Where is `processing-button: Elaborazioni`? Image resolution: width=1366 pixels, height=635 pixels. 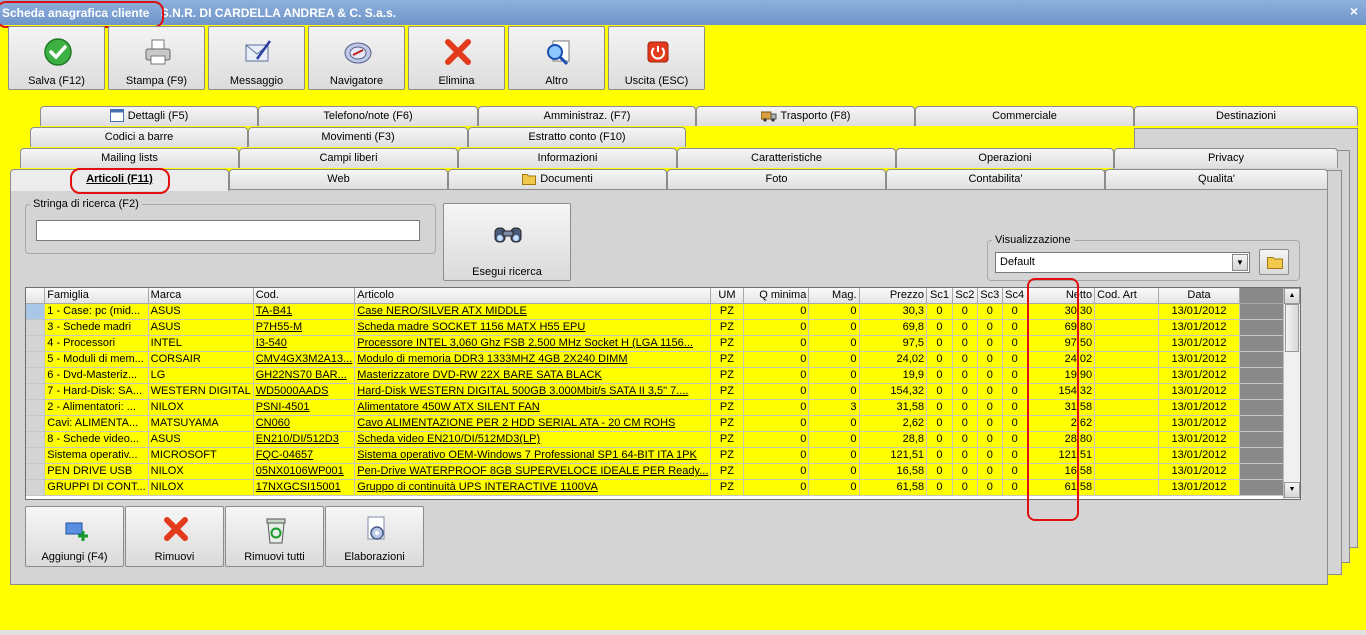 processing-button: Elaborazioni is located at coordinates (374, 536).